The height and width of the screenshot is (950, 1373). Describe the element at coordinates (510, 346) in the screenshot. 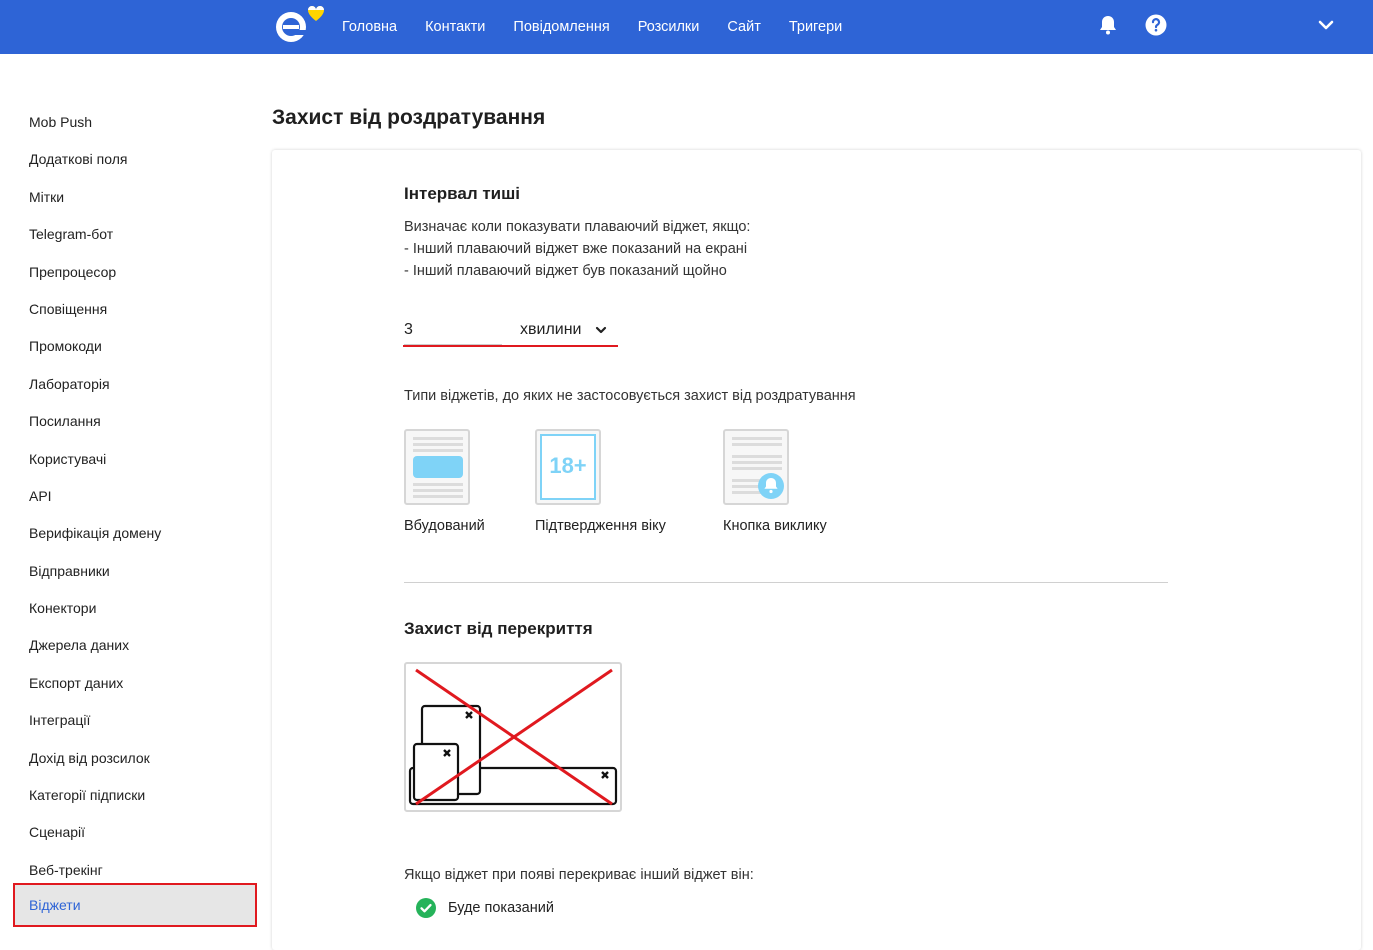

I see `interval-highlight-underline` at that location.